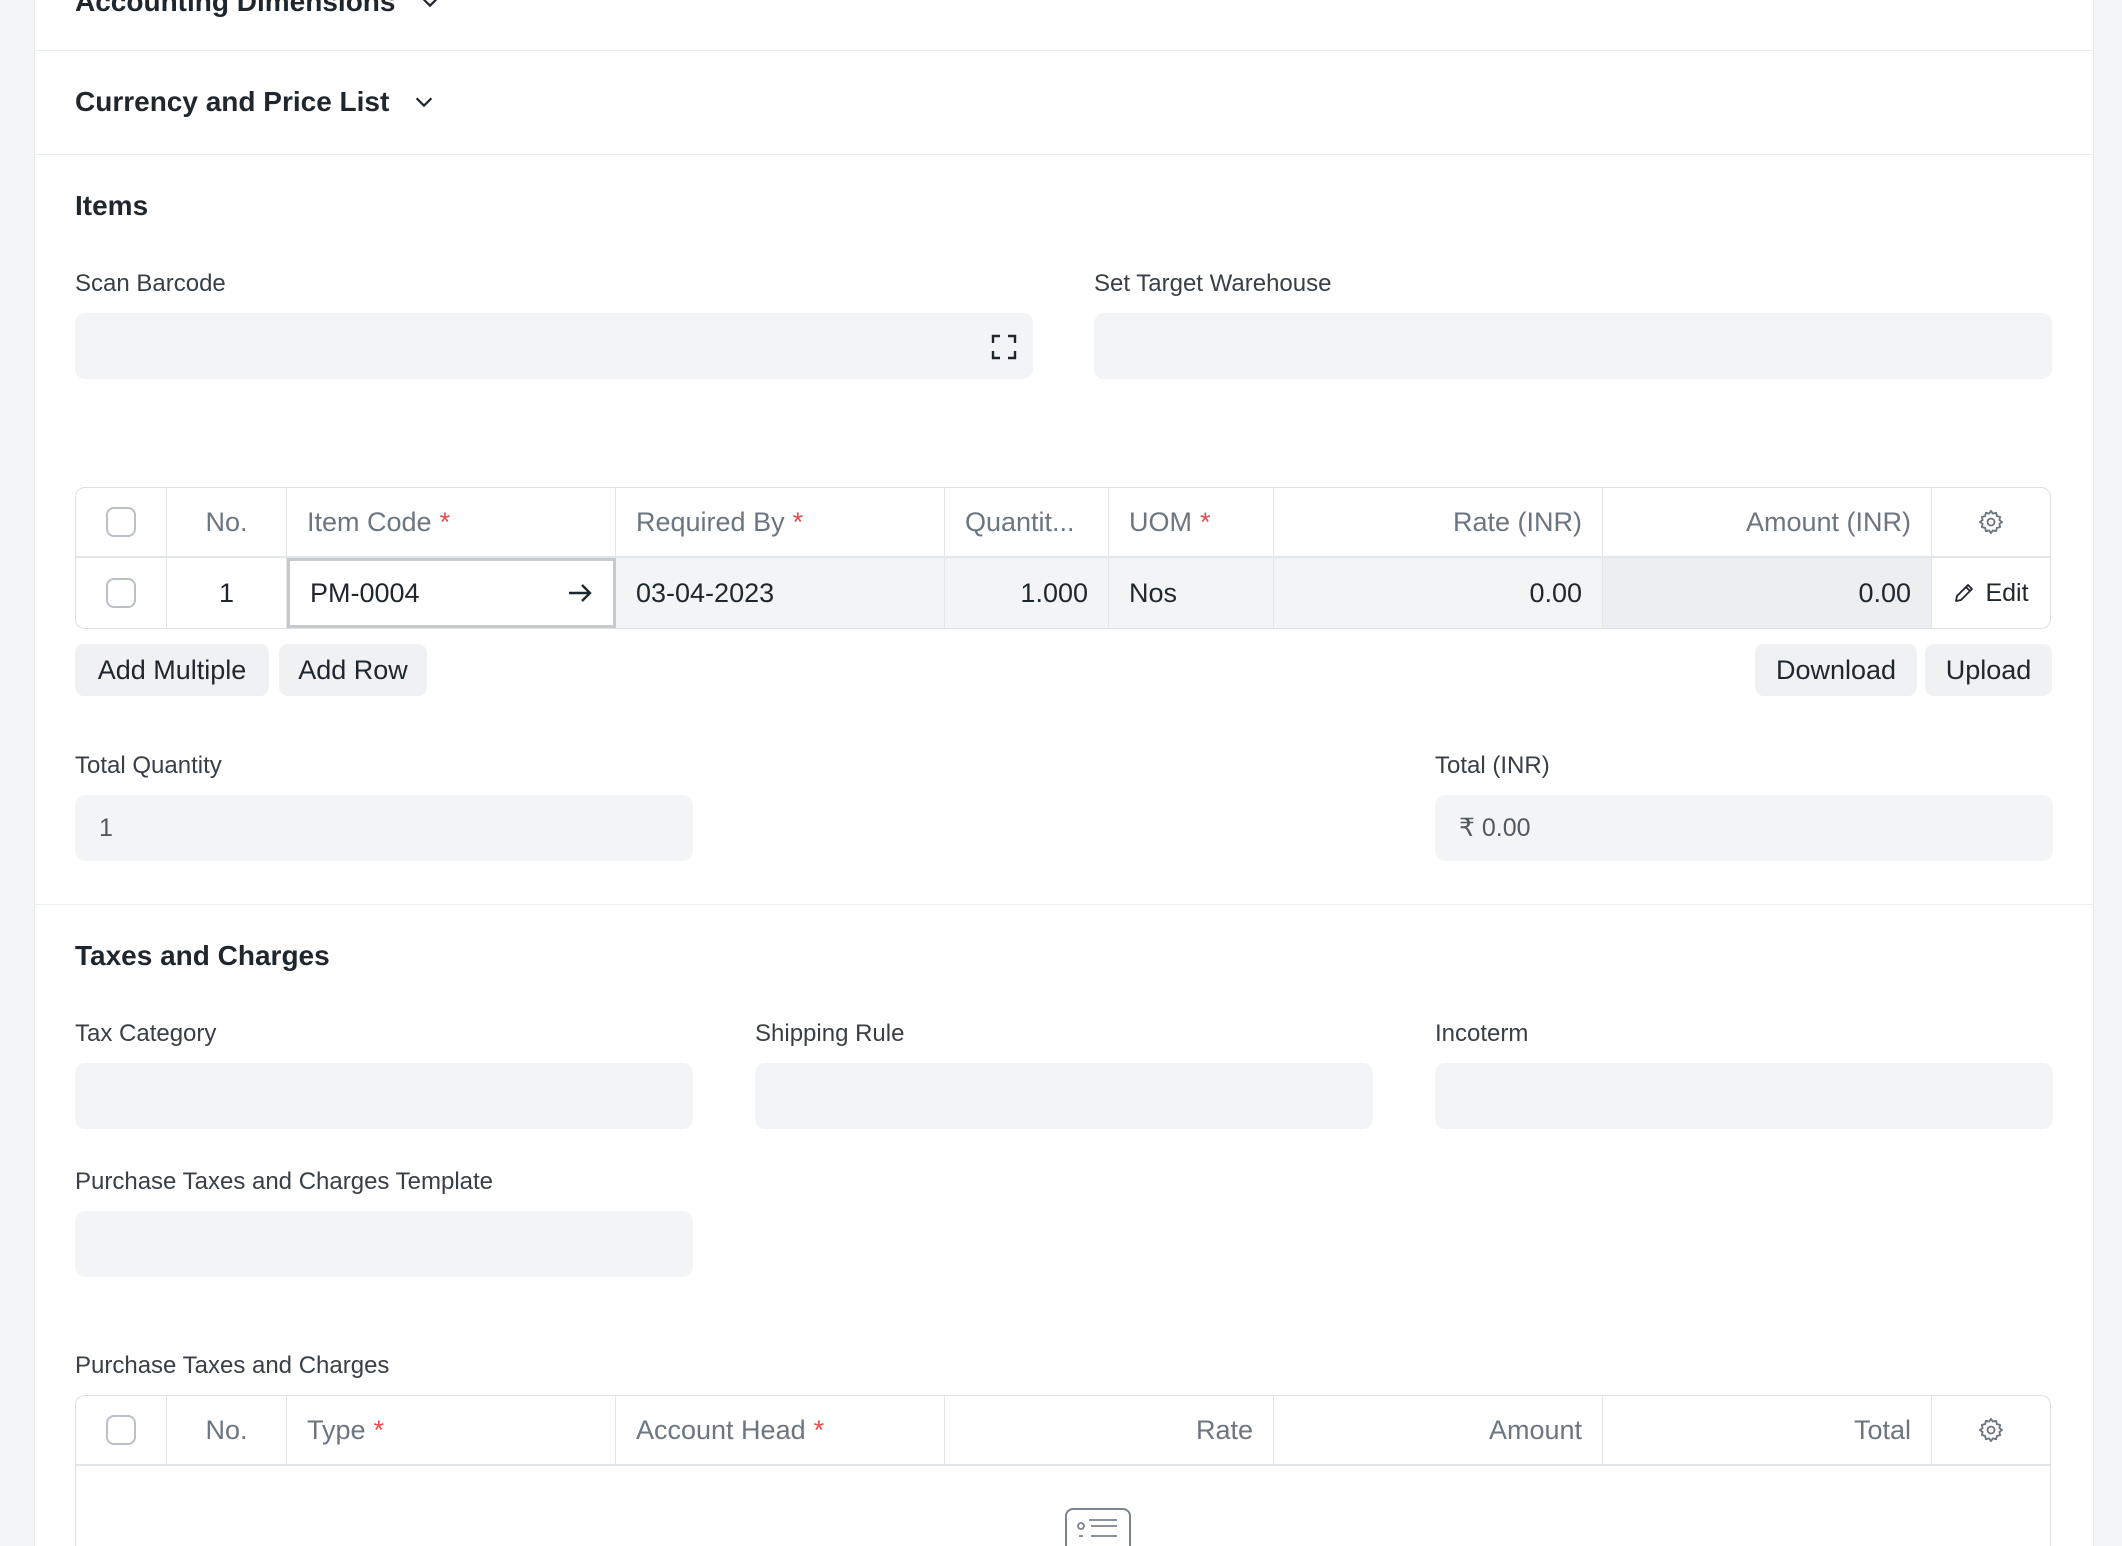 The image size is (2122, 1546). What do you see at coordinates (1882, 1429) in the screenshot?
I see `col-total-label: Total` at bounding box center [1882, 1429].